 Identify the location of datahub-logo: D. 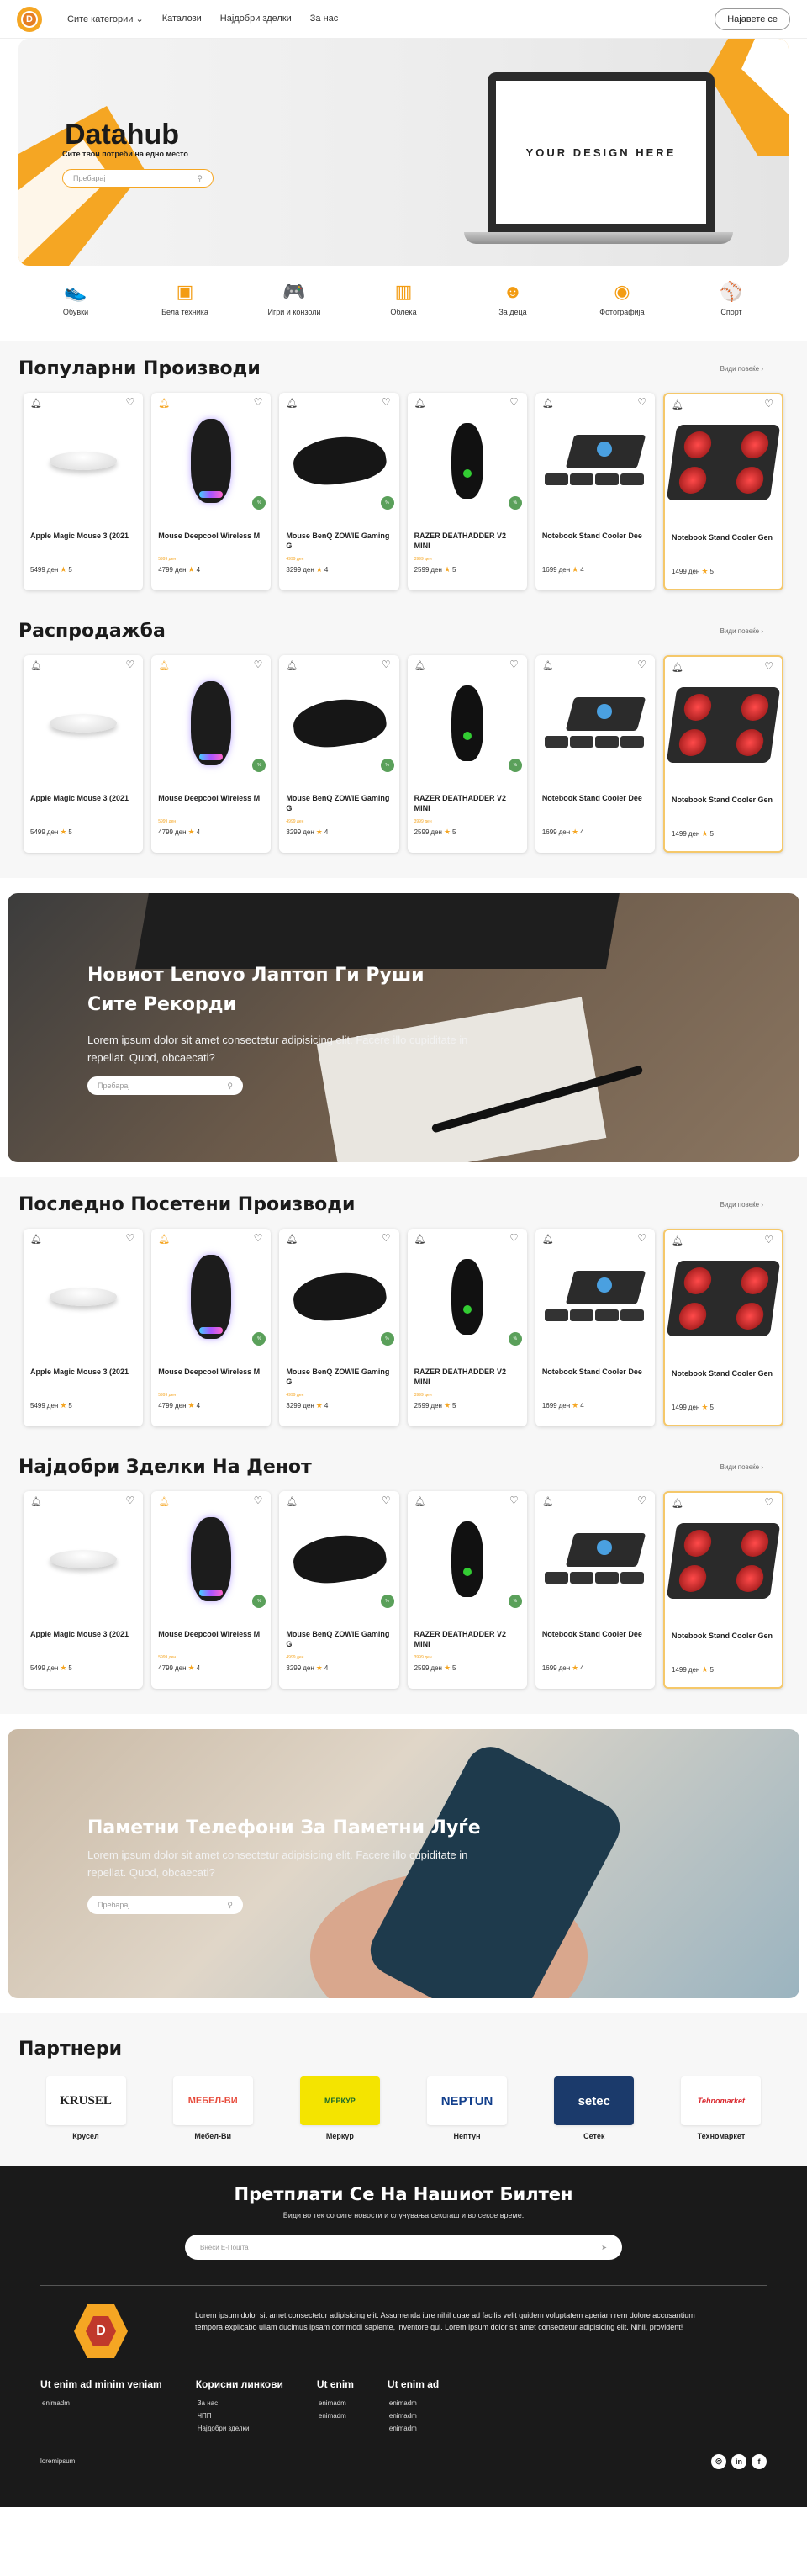
(29, 19).